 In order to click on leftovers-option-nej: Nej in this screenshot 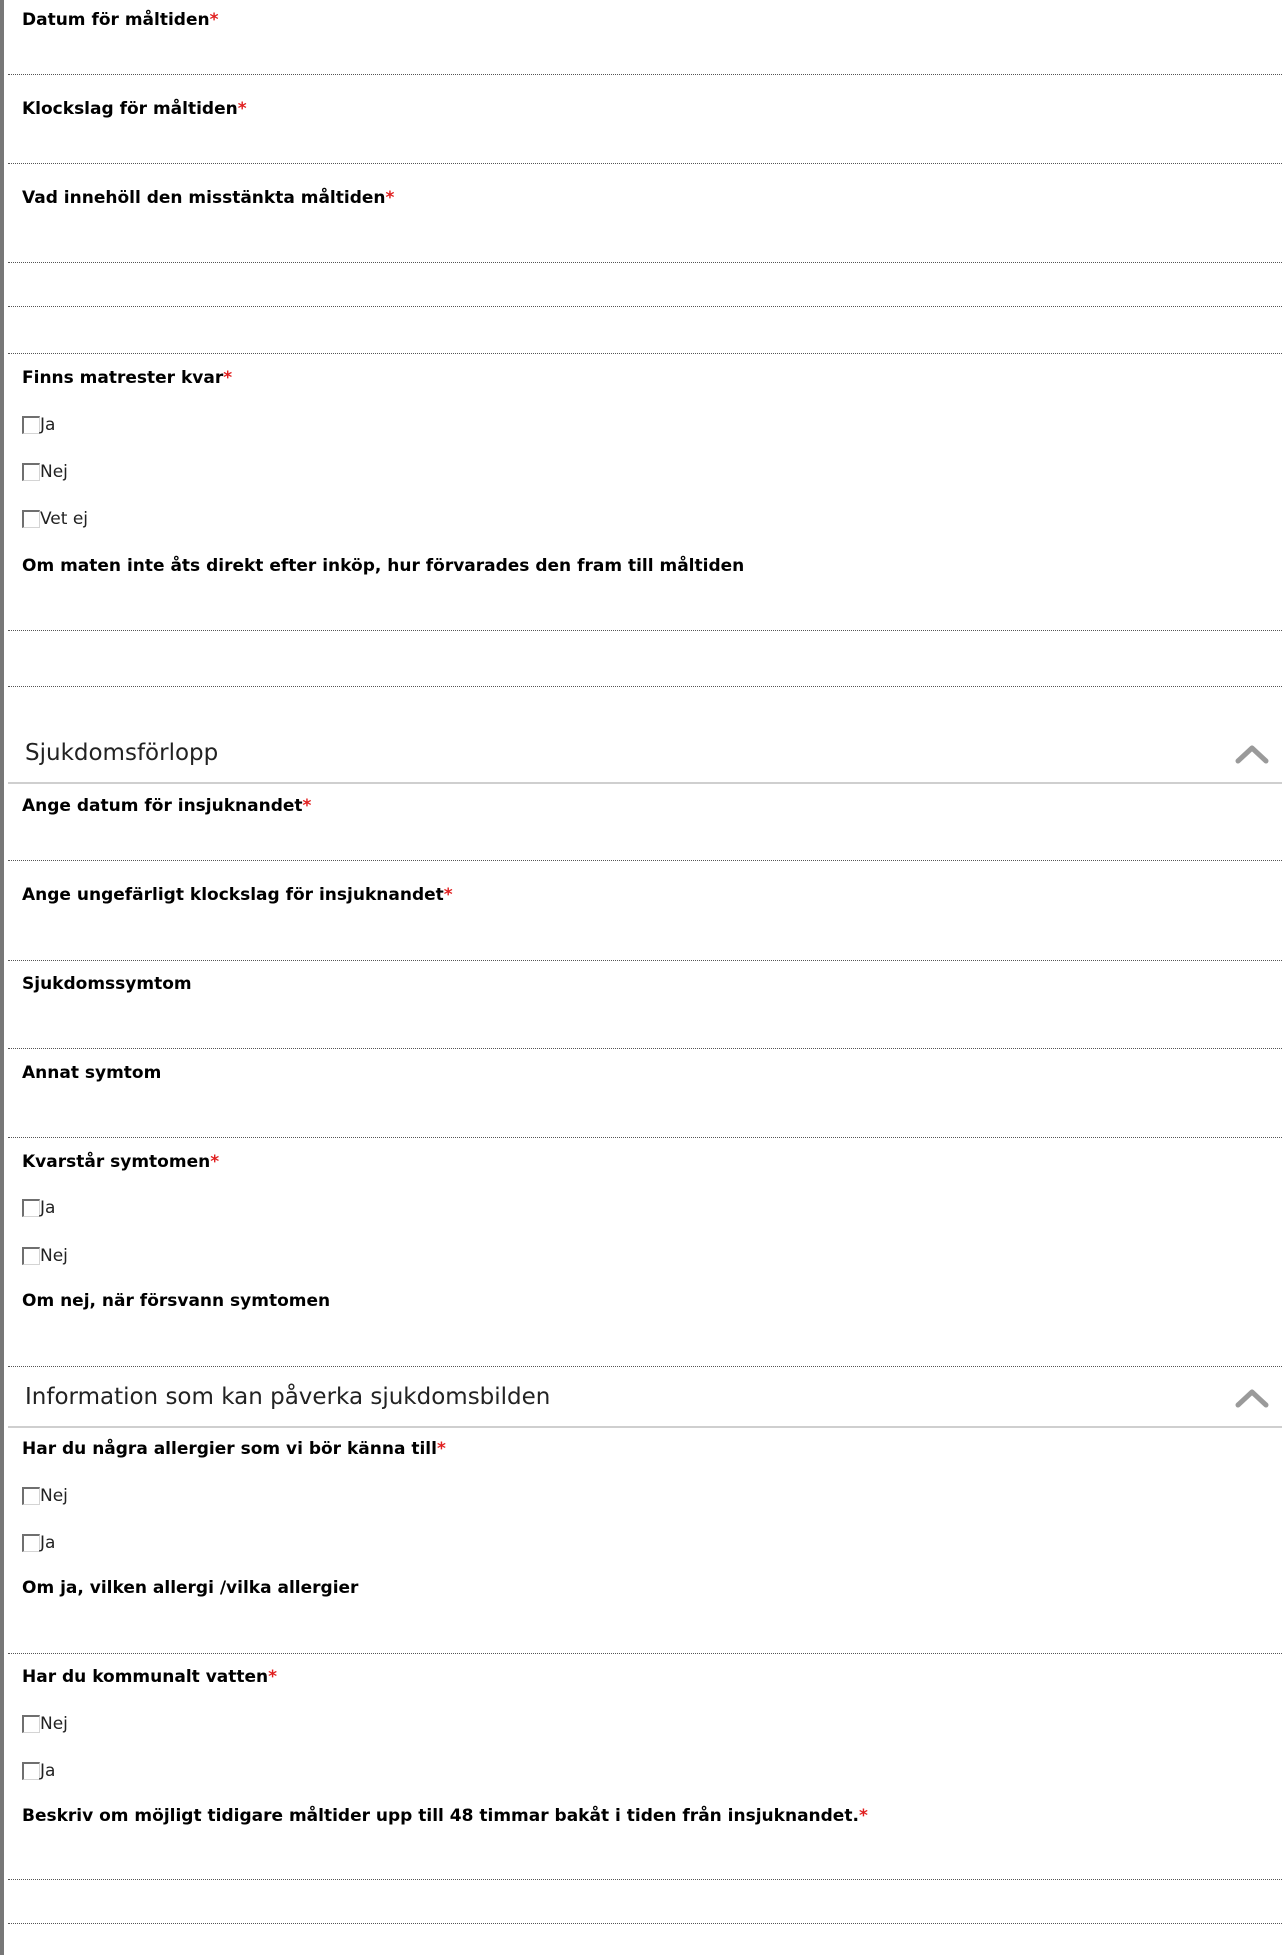, I will do `click(45, 471)`.